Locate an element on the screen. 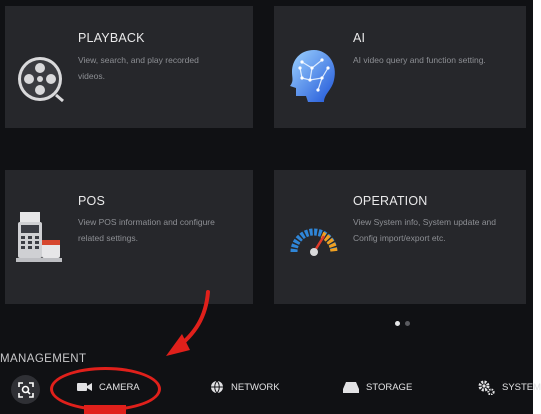 Image resolution: width=541 pixels, height=414 pixels. pos-terminal-icon is located at coordinates (39, 237).